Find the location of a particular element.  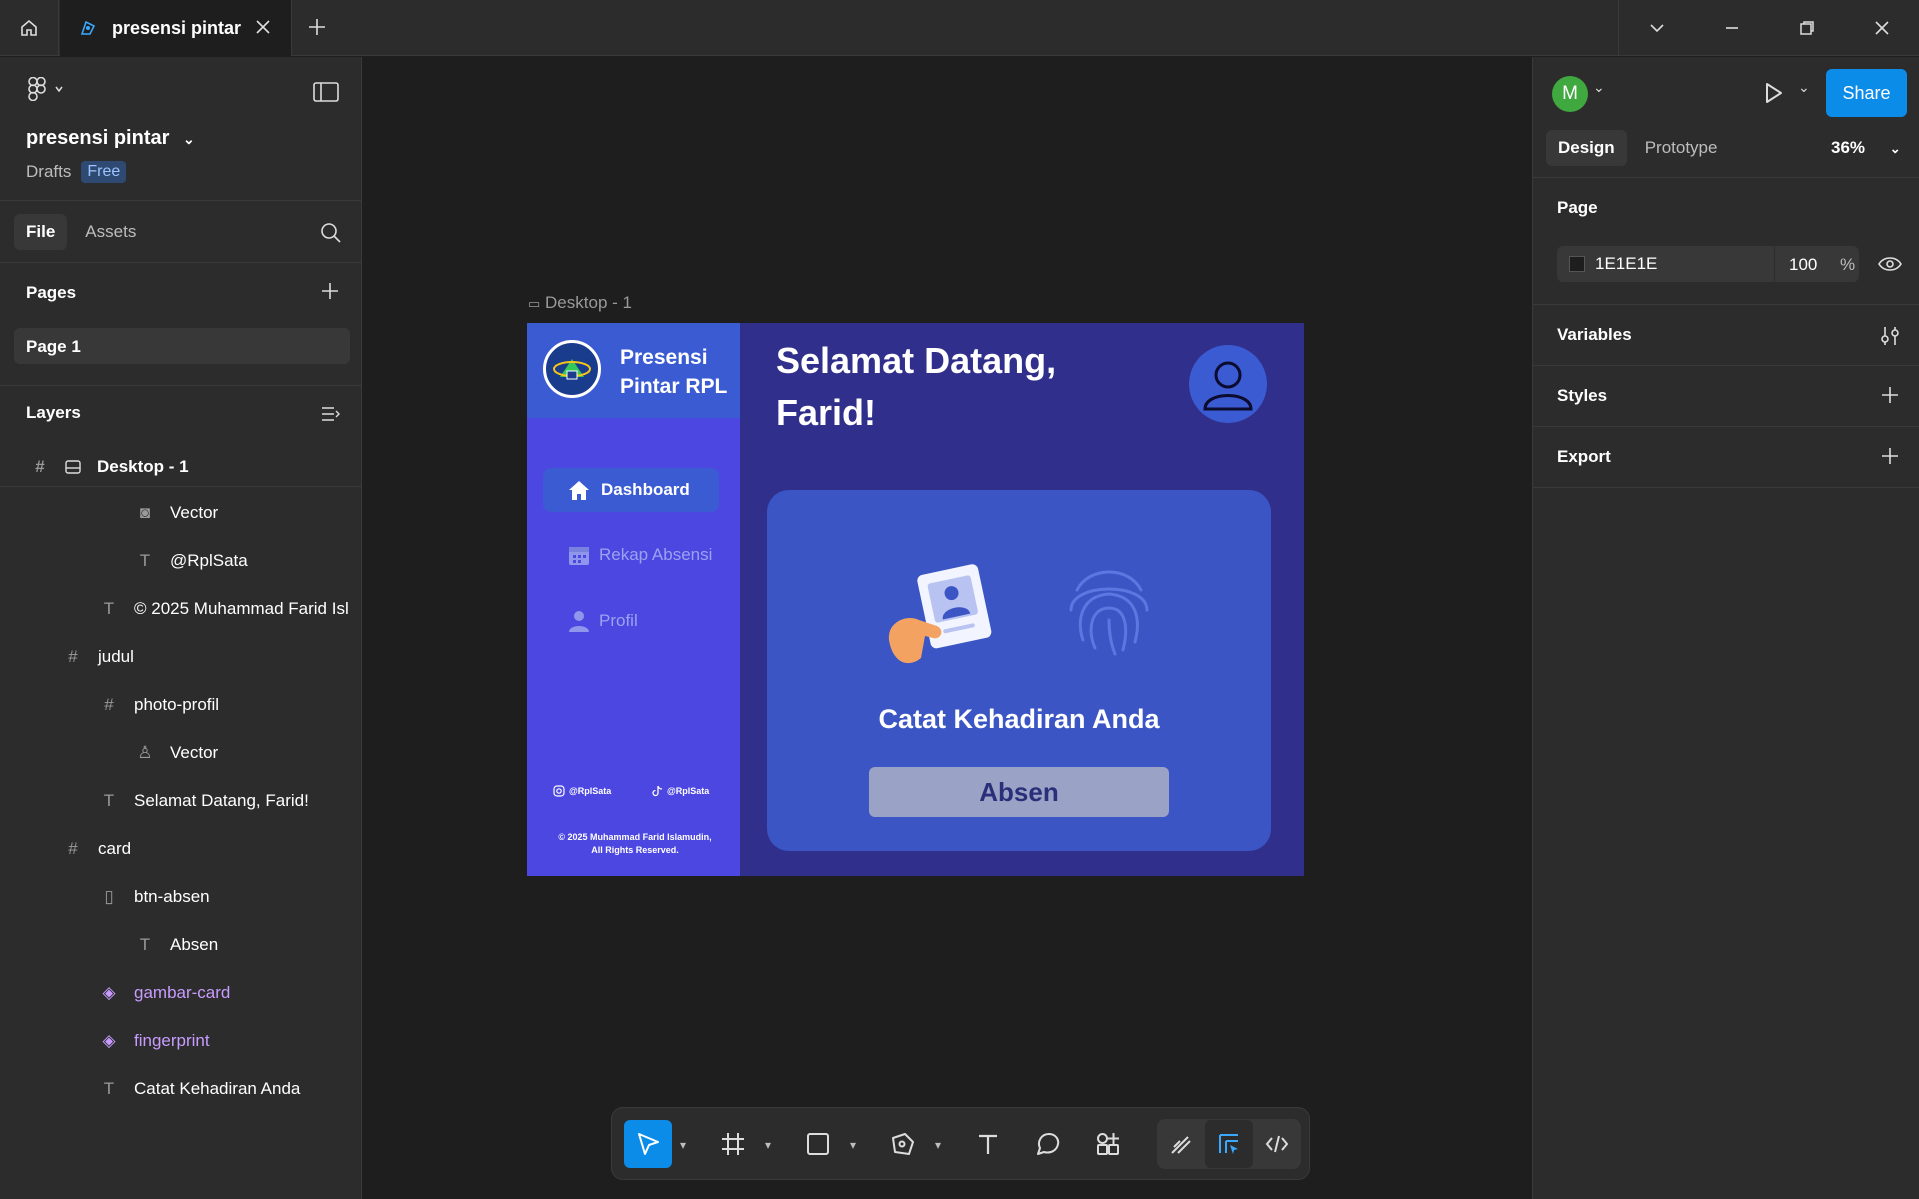

components-icon is located at coordinates (1108, 1144).